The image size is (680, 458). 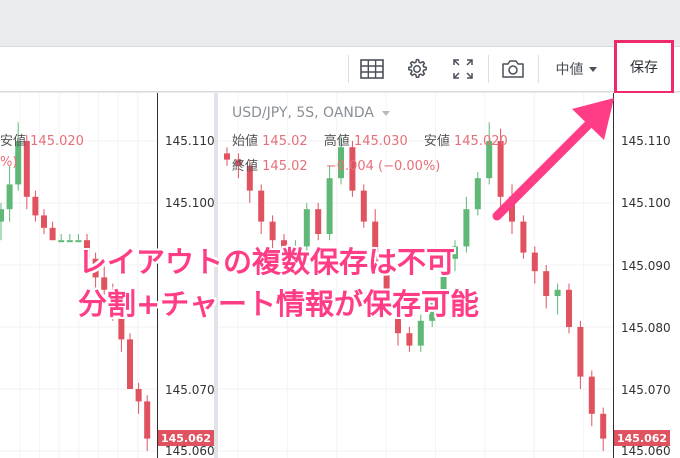 I want to click on legend-symbol: USD/JPY, 5S, OANDA, so click(x=311, y=113).